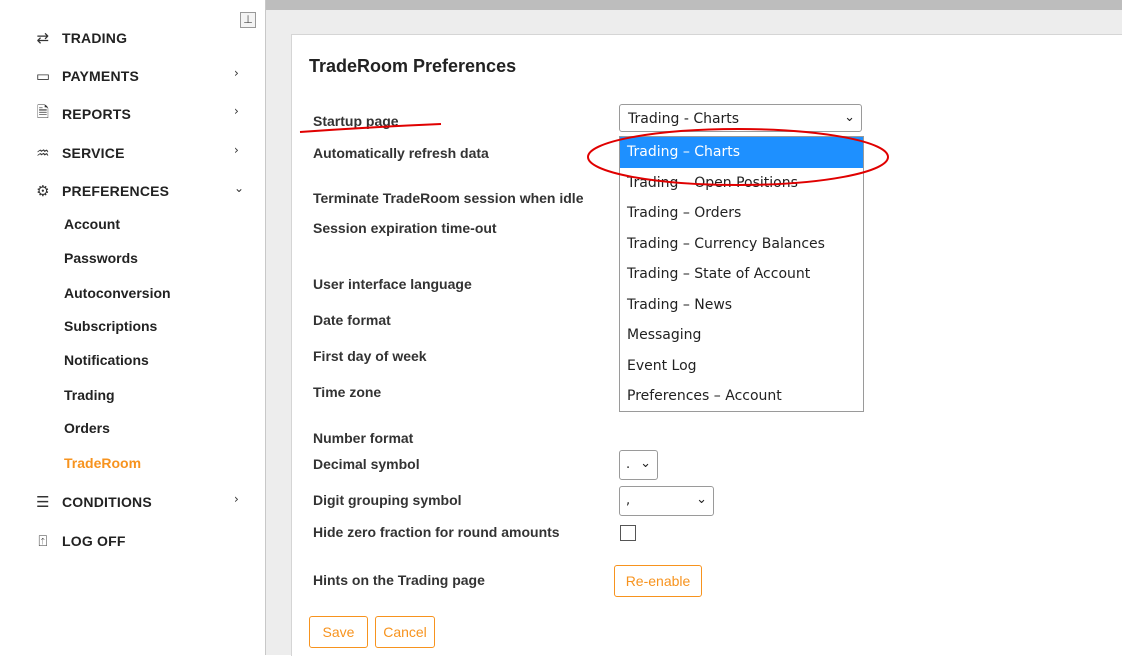 Image resolution: width=1122 pixels, height=656 pixels. Describe the element at coordinates (43, 76) in the screenshot. I see `wallet-icon: ▭` at that location.